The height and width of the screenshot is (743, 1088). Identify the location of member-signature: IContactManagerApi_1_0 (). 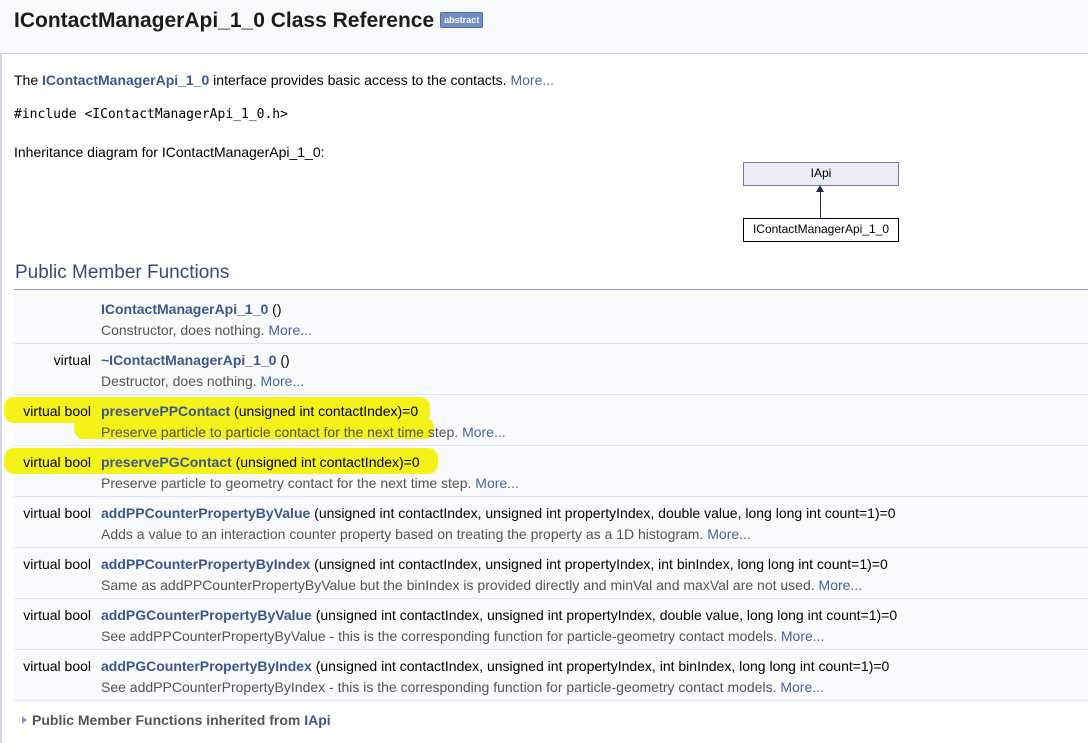
(191, 309).